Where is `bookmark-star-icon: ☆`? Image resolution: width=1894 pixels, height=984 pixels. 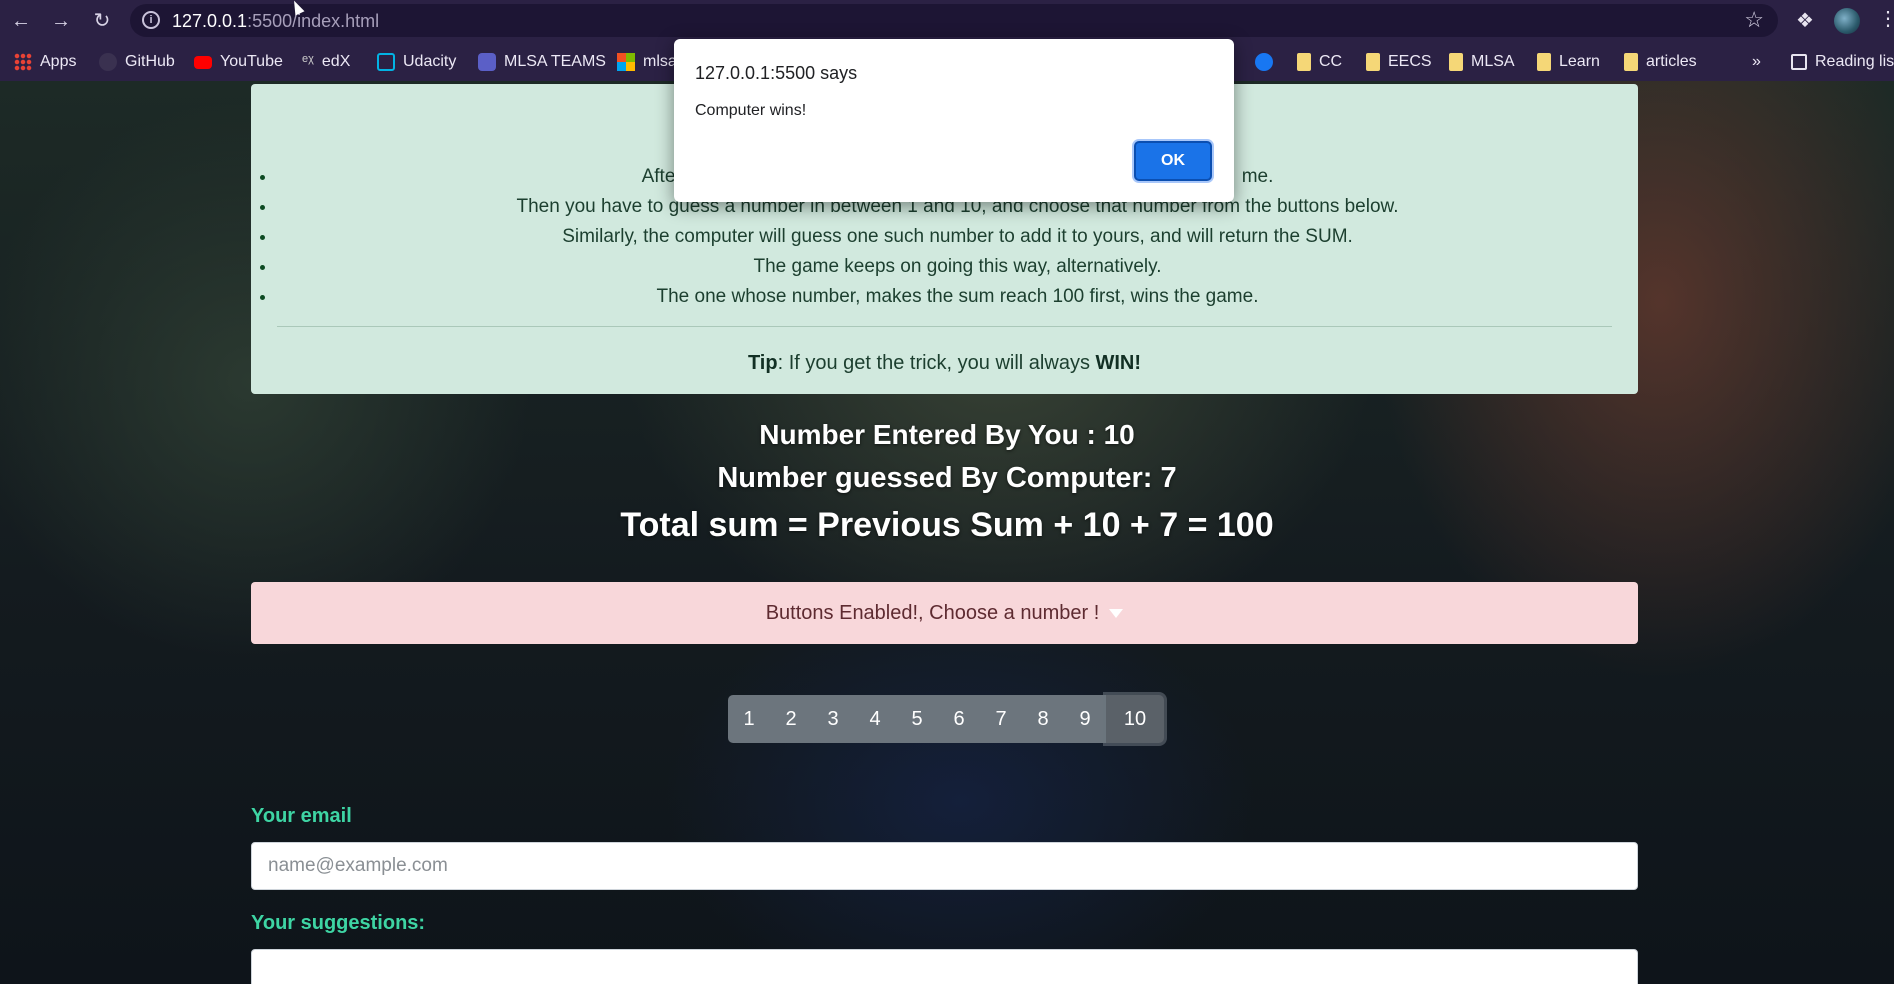
bookmark-star-icon: ☆ is located at coordinates (1754, 20).